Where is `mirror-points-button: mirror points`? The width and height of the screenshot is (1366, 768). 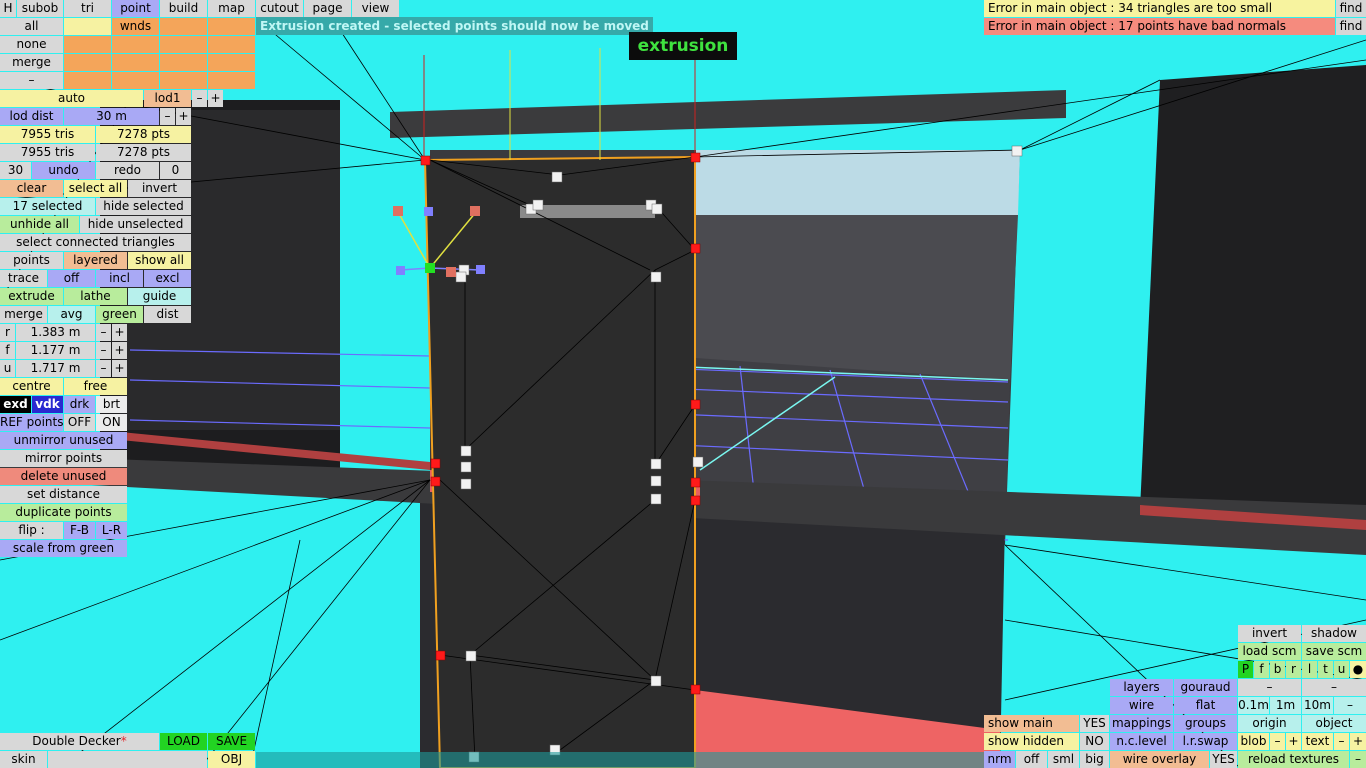
mirror-points-button: mirror points is located at coordinates (63, 458).